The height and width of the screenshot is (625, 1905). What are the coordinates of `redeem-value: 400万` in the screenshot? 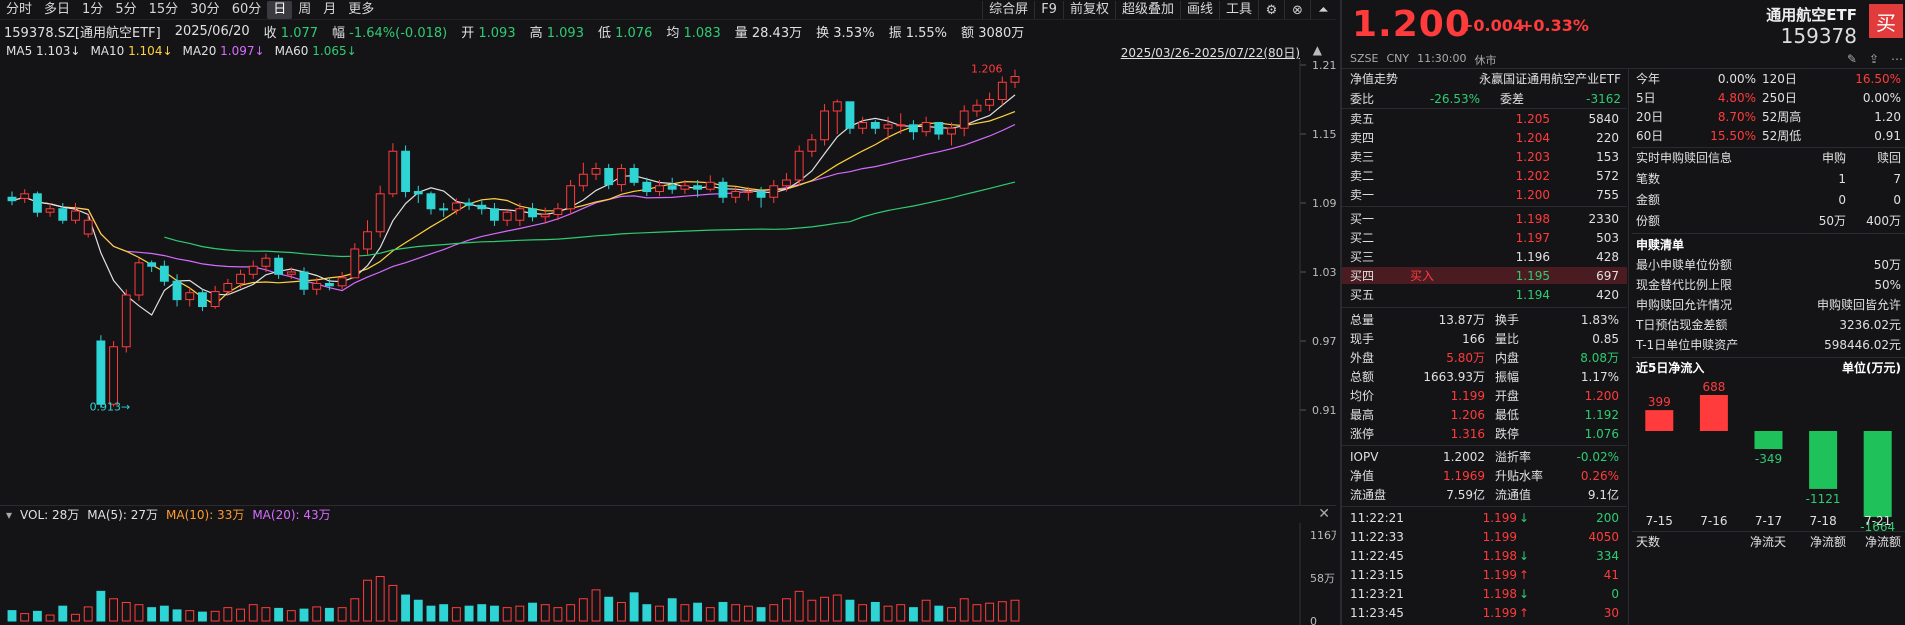 It's located at (1883, 221).